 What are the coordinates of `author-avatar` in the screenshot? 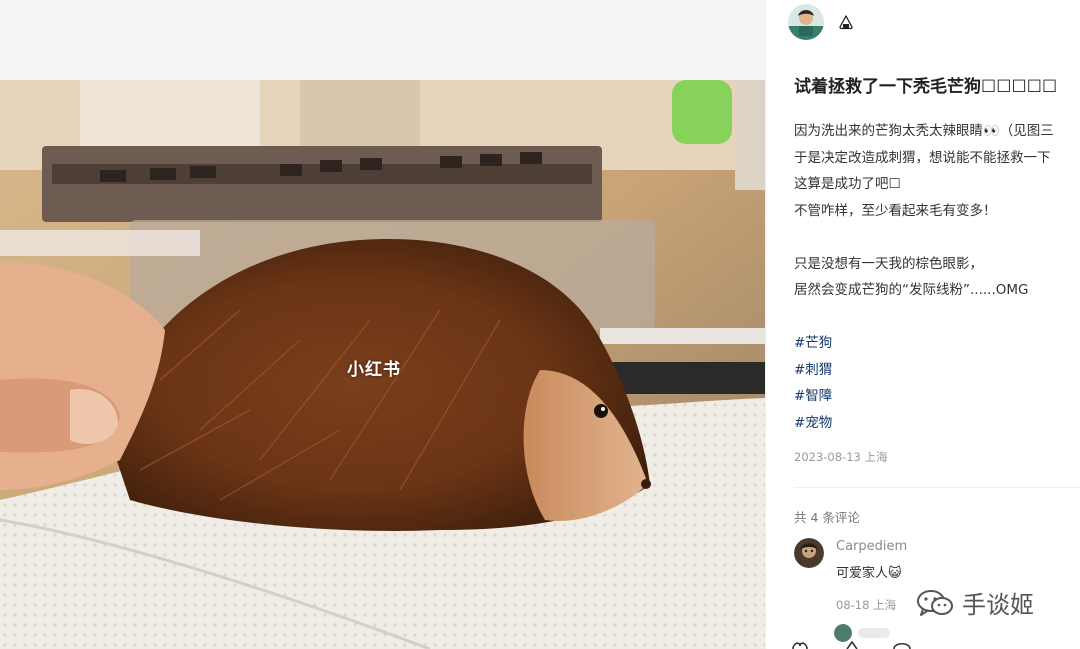 It's located at (806, 22).